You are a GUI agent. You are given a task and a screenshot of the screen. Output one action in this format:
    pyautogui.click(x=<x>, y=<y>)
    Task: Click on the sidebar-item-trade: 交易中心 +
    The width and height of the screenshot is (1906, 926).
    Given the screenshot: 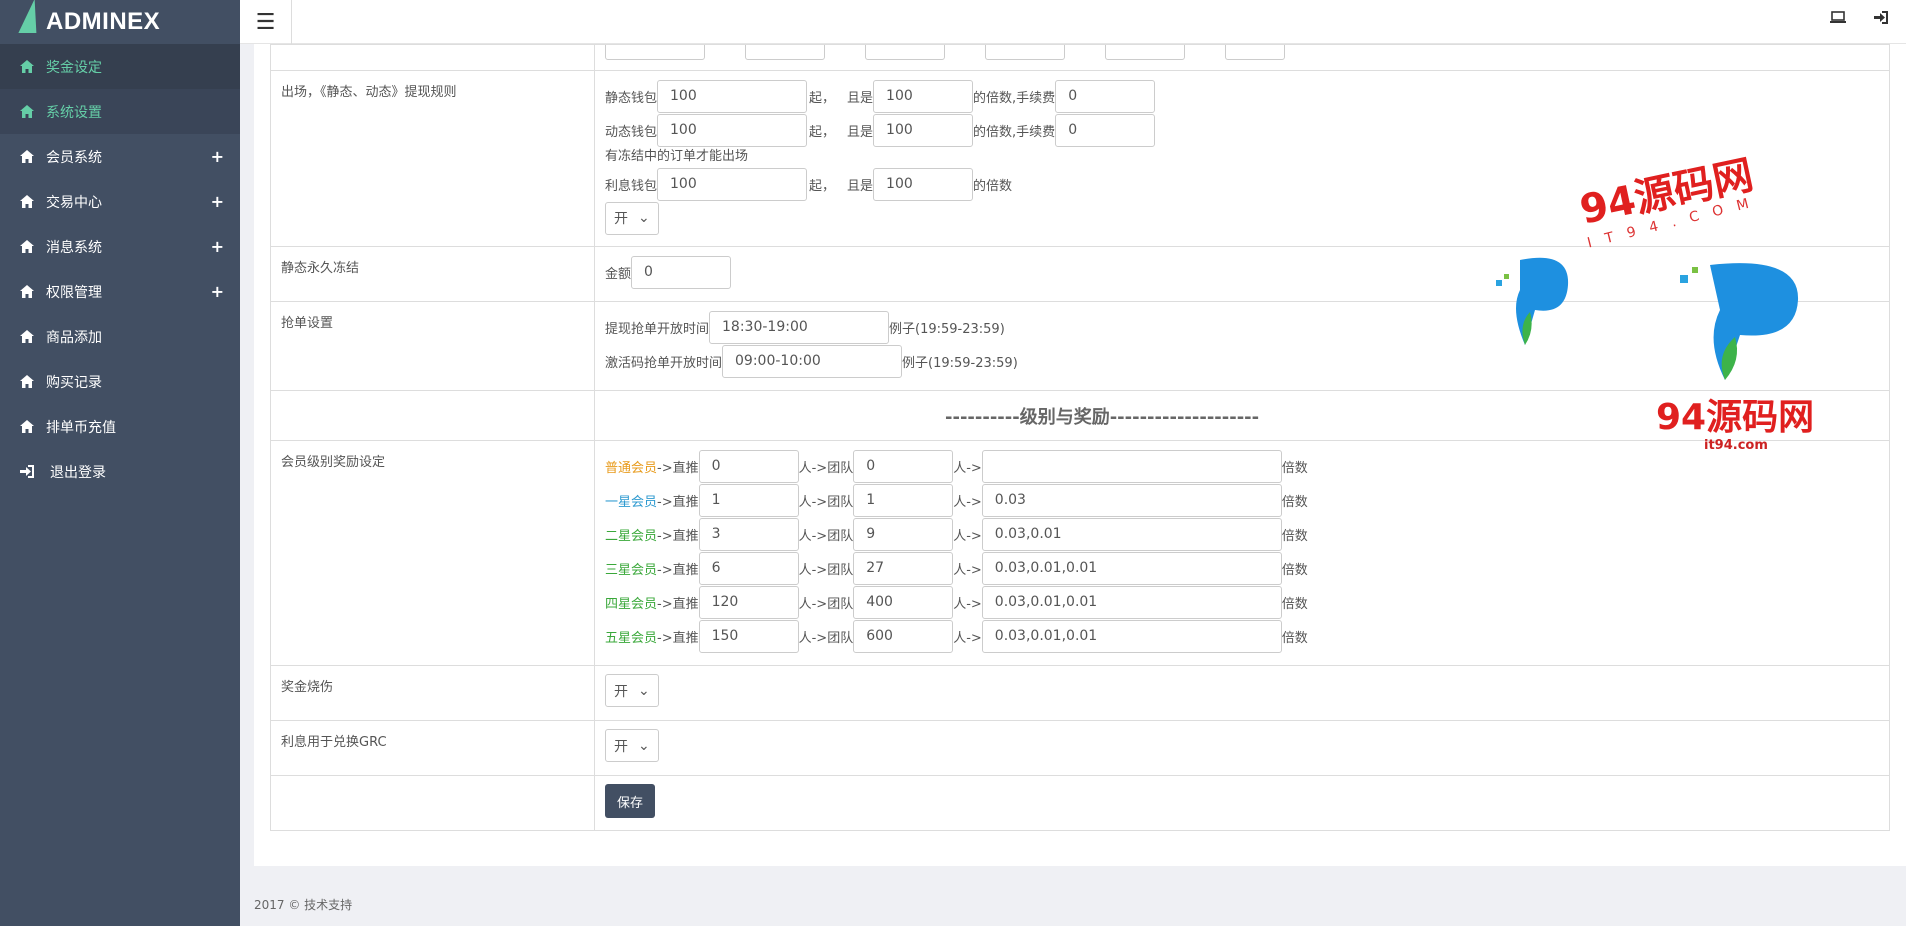 What is the action you would take?
    pyautogui.click(x=120, y=201)
    